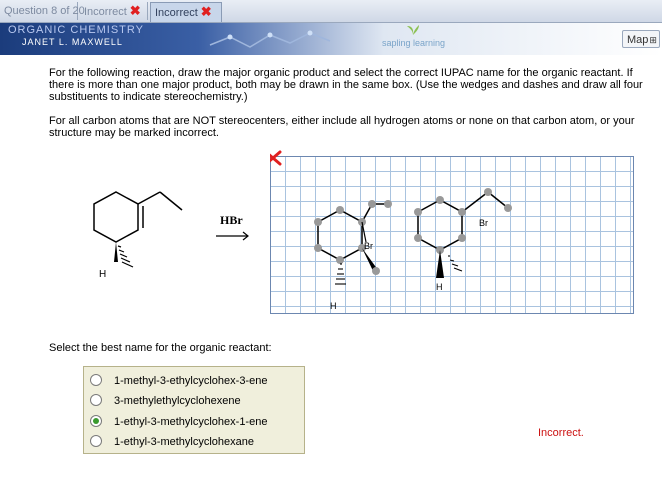 The image size is (662, 483). Describe the element at coordinates (177, 401) in the screenshot. I see `option-label: 3-methylethylcyclohexene` at that location.